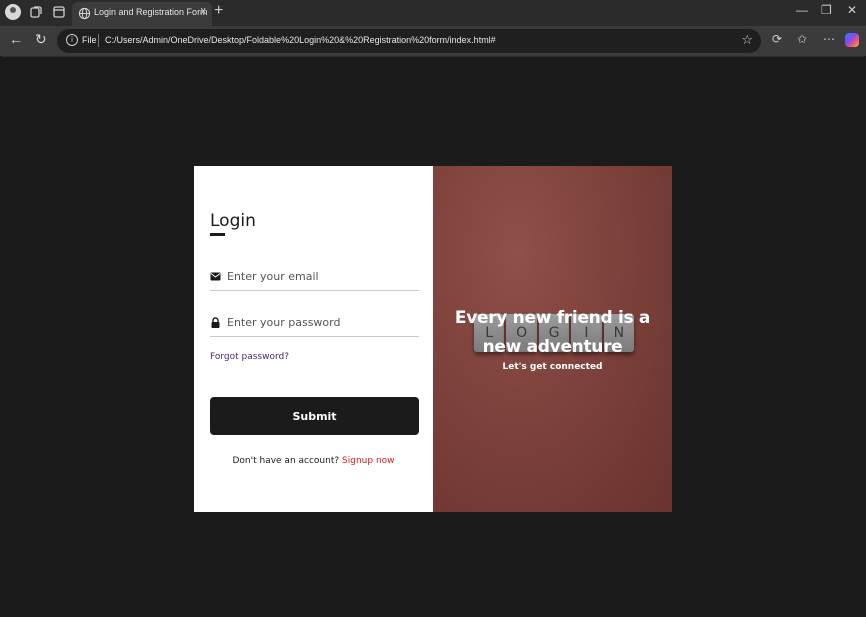 The width and height of the screenshot is (866, 617). What do you see at coordinates (218, 11) in the screenshot?
I see `new-tab-icon: +` at bounding box center [218, 11].